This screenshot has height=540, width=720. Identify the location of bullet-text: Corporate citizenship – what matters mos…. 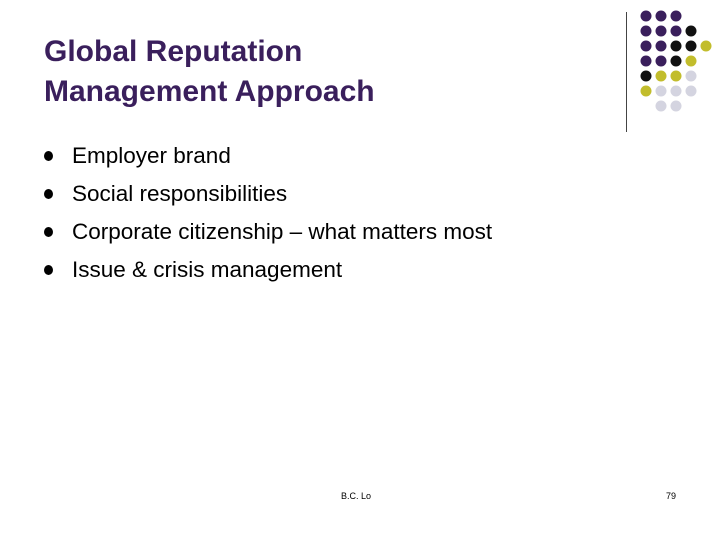
(282, 231).